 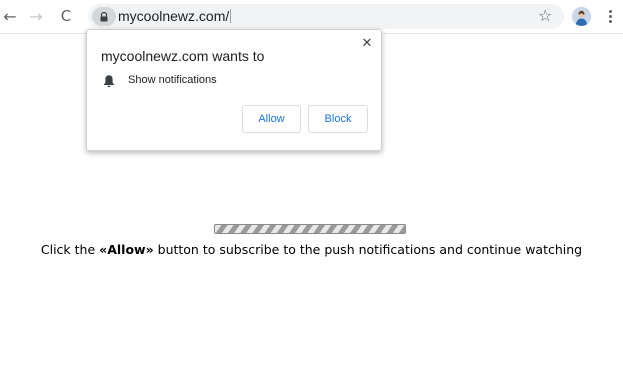 I want to click on message-emphasis: «Allow», so click(x=126, y=249).